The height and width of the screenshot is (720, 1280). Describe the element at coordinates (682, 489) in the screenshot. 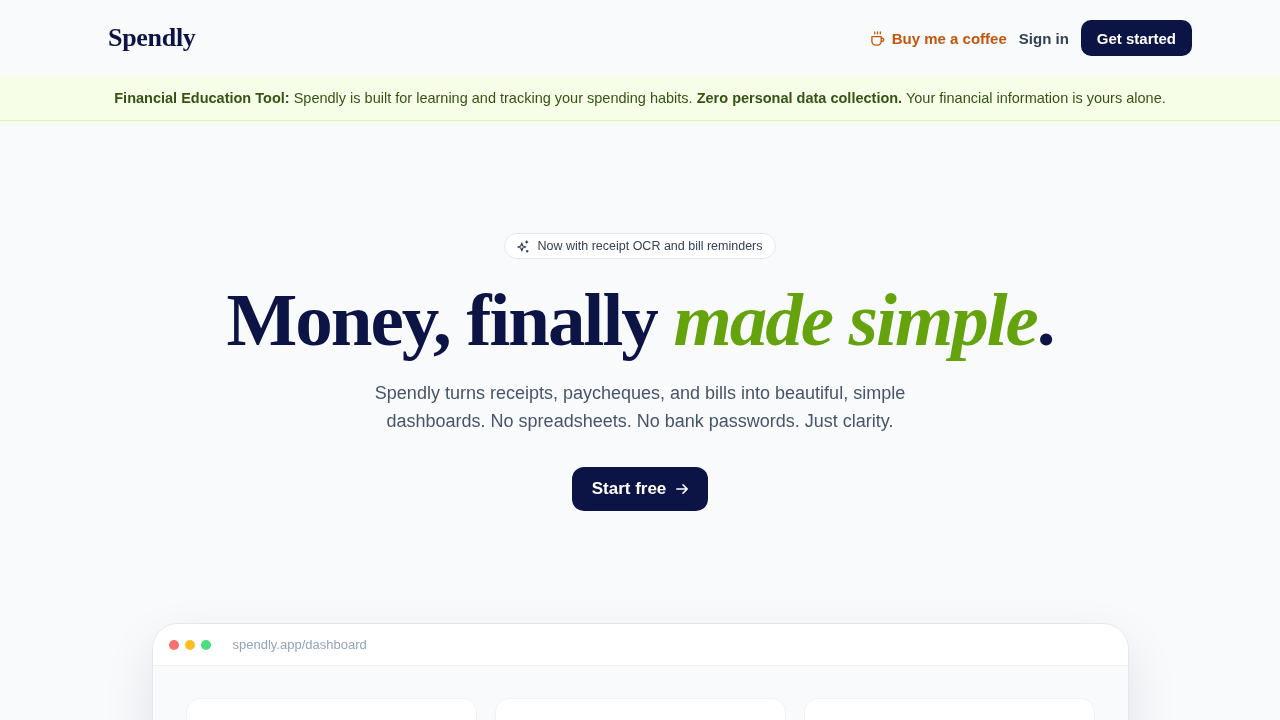

I see `arrow-right-icon` at that location.